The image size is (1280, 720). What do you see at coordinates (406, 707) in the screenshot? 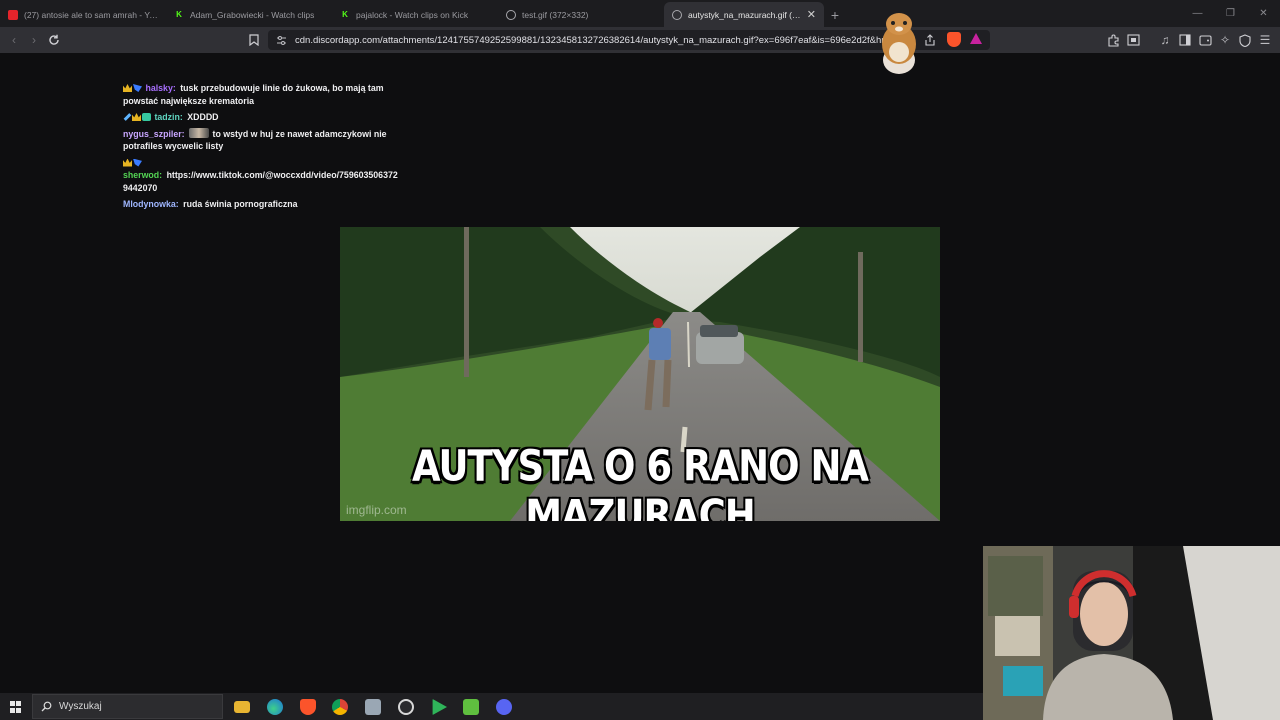
I see `obs-icon` at bounding box center [406, 707].